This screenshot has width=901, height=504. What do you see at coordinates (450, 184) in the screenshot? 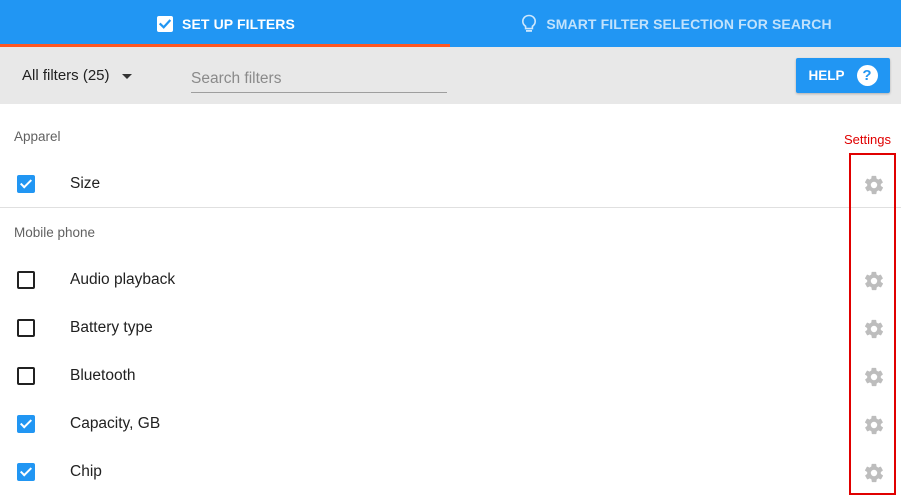
I see `filter-row-size: Size` at bounding box center [450, 184].